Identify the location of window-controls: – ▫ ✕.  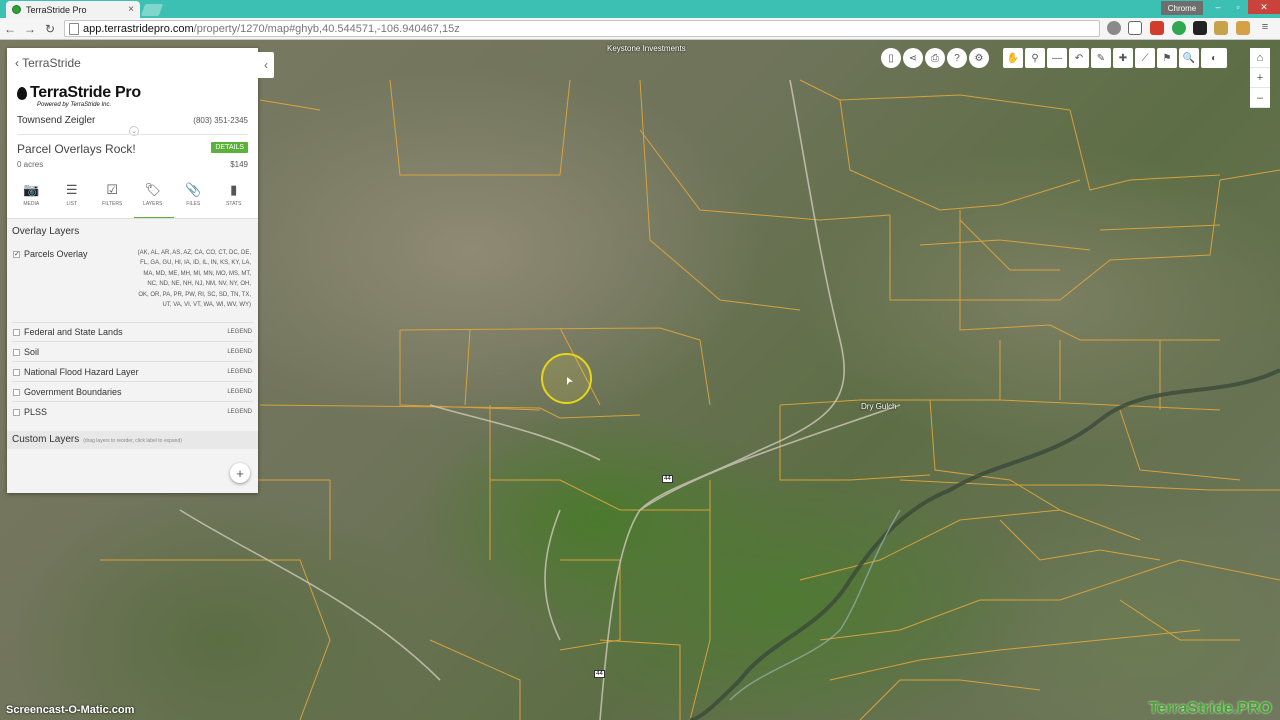
(1244, 7).